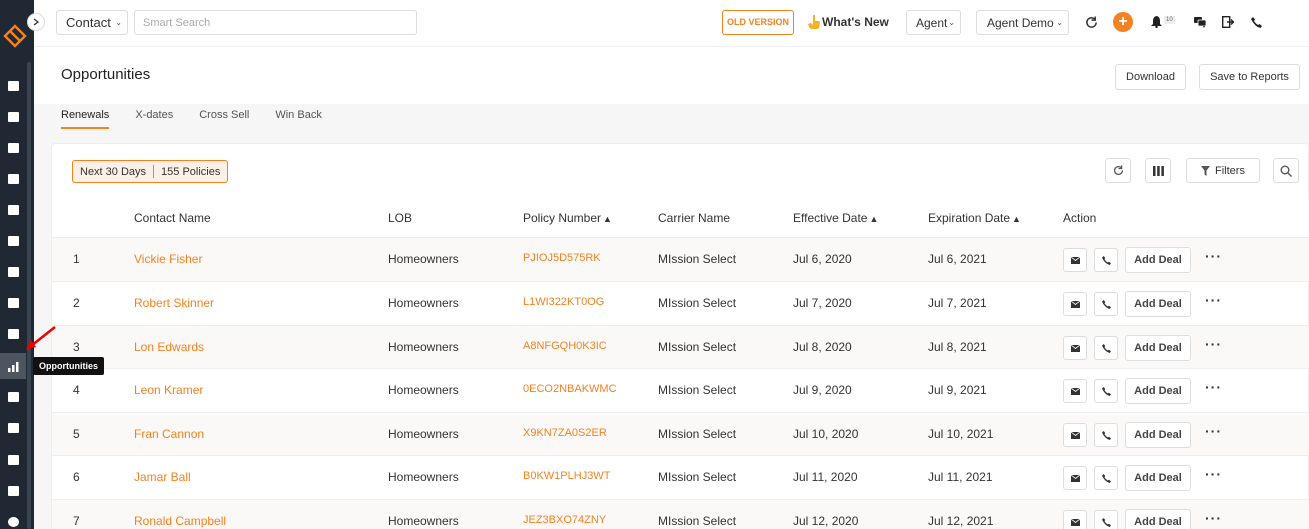 The image size is (1309, 529). I want to click on policy-number-link: JEZ3BXO74ZNY, so click(564, 520).